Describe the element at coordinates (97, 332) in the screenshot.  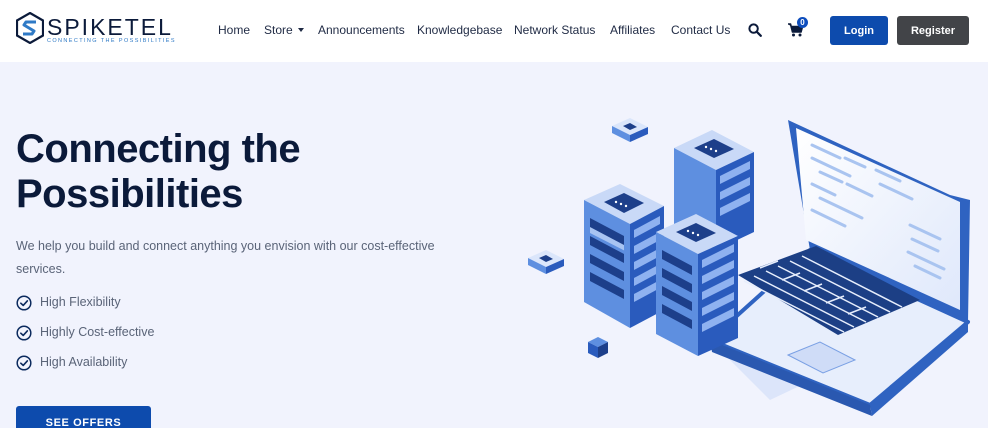
I see `feature-text: Highly Cost-effective` at that location.